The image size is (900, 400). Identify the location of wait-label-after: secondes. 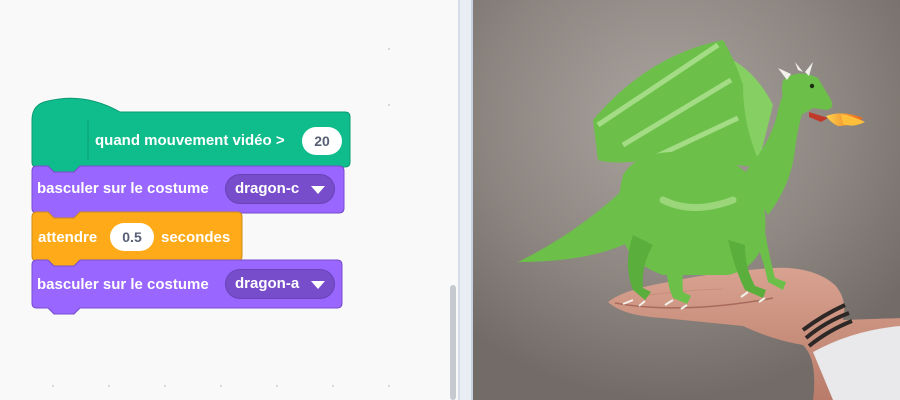
(196, 237).